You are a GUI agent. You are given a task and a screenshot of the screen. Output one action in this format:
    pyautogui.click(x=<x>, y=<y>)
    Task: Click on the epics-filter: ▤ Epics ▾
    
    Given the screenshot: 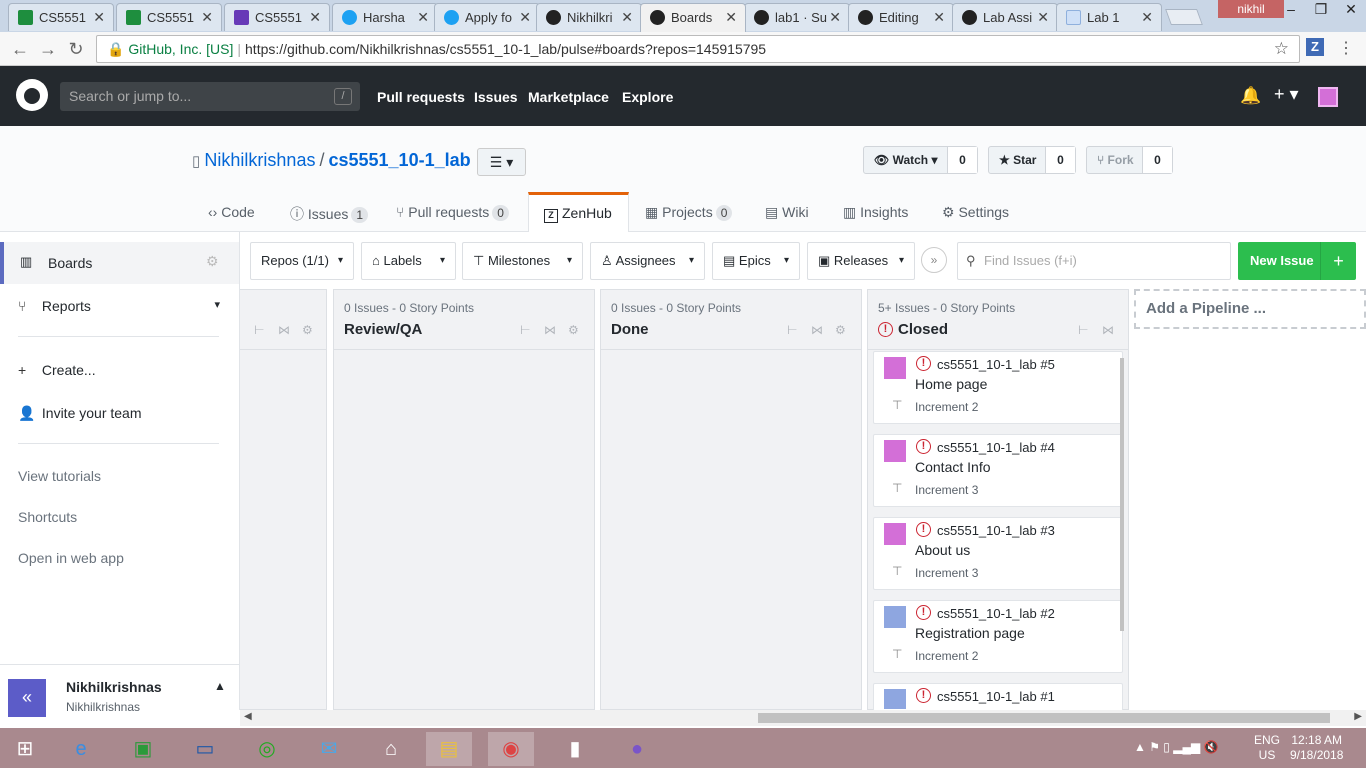 What is the action you would take?
    pyautogui.click(x=756, y=261)
    